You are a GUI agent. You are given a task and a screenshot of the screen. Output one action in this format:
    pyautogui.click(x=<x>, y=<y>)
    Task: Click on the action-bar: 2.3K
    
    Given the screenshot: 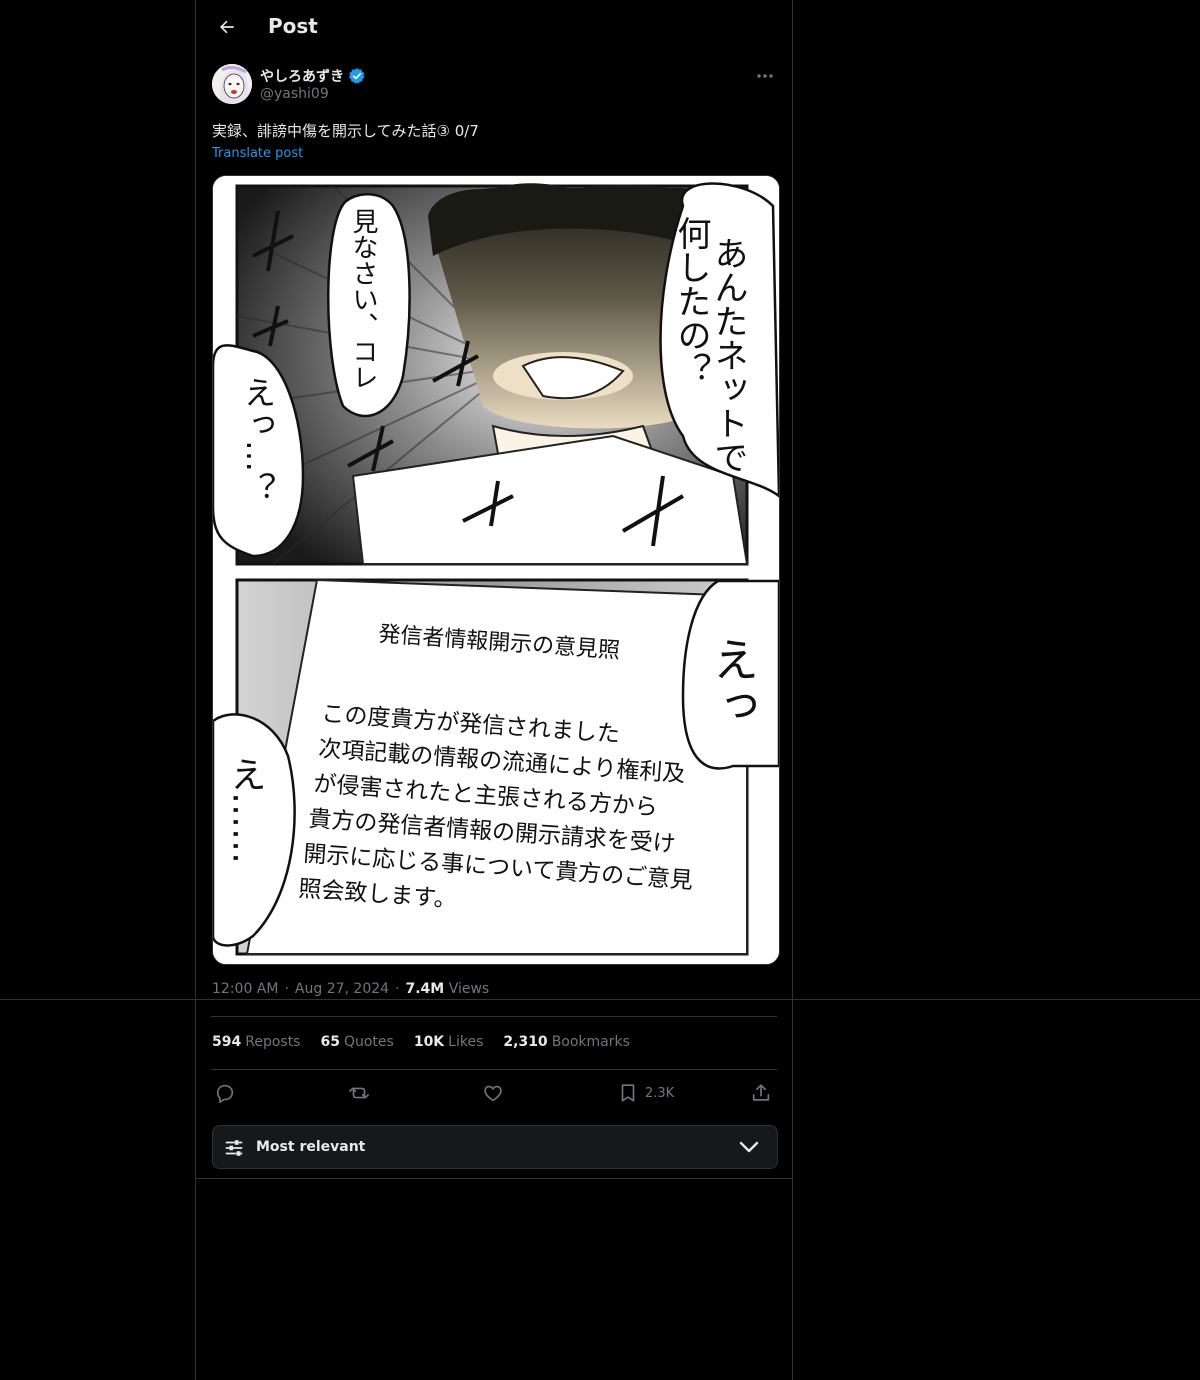 What is the action you would take?
    pyautogui.click(x=495, y=1094)
    